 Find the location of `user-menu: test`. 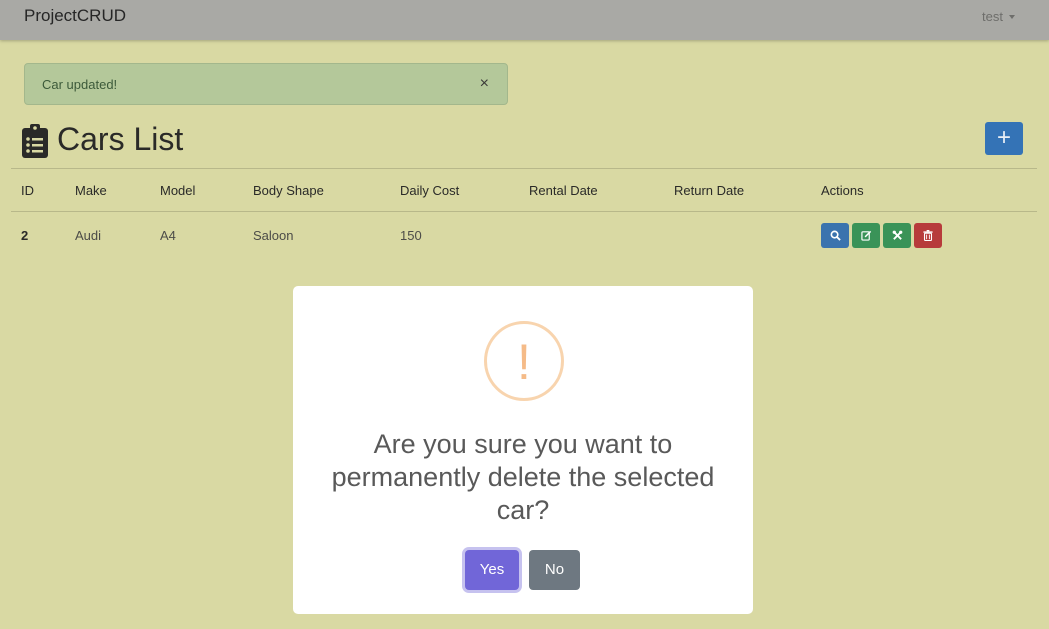

user-menu: test is located at coordinates (998, 16).